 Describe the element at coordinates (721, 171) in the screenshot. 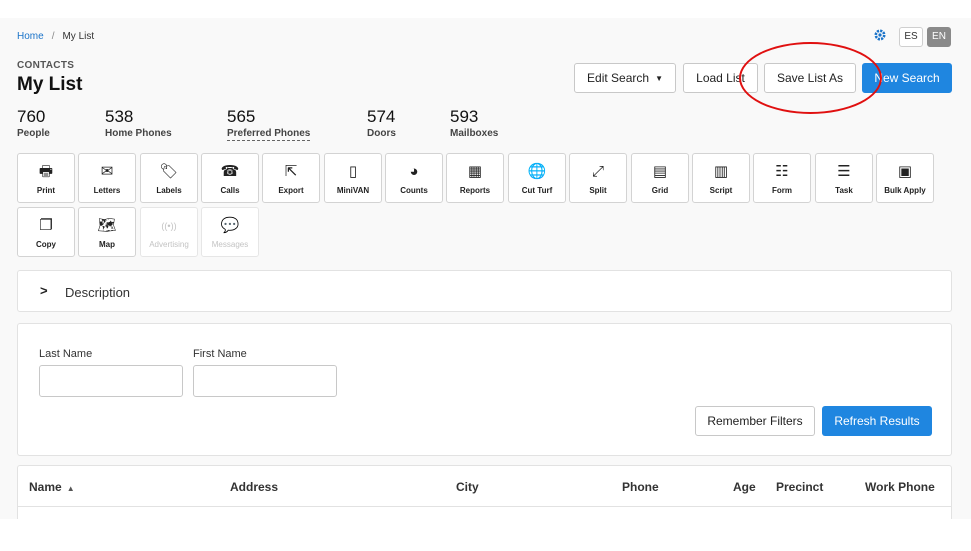

I see `script-icon: ▥` at that location.